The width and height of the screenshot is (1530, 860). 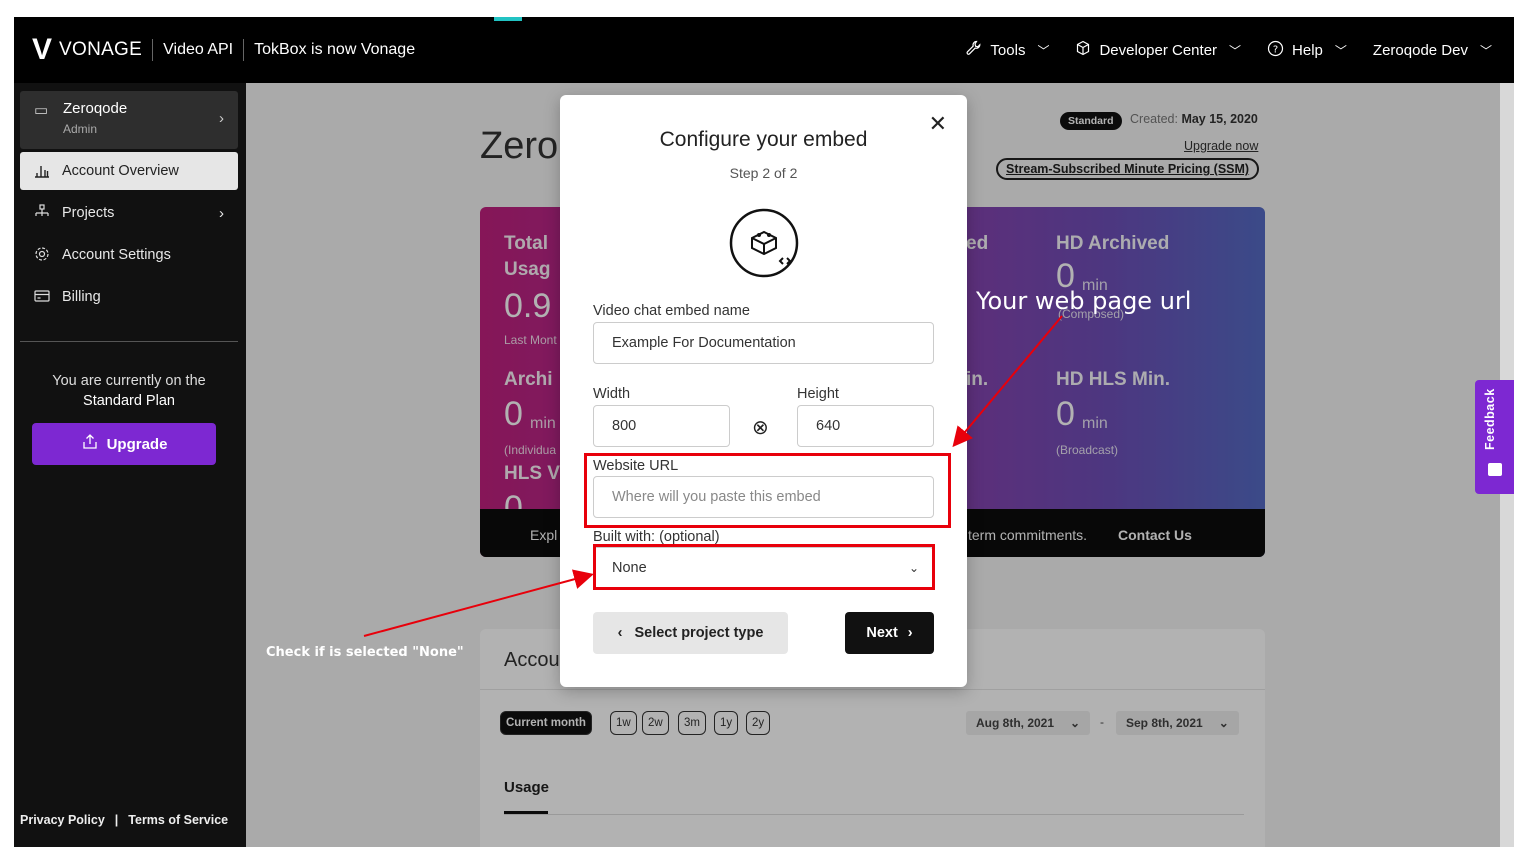 I want to click on vonage-logo-icon: V, so click(x=42, y=50).